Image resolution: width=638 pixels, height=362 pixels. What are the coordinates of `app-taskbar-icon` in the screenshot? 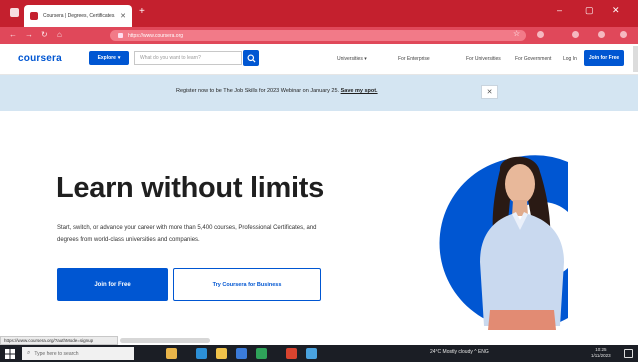 It's located at (311, 353).